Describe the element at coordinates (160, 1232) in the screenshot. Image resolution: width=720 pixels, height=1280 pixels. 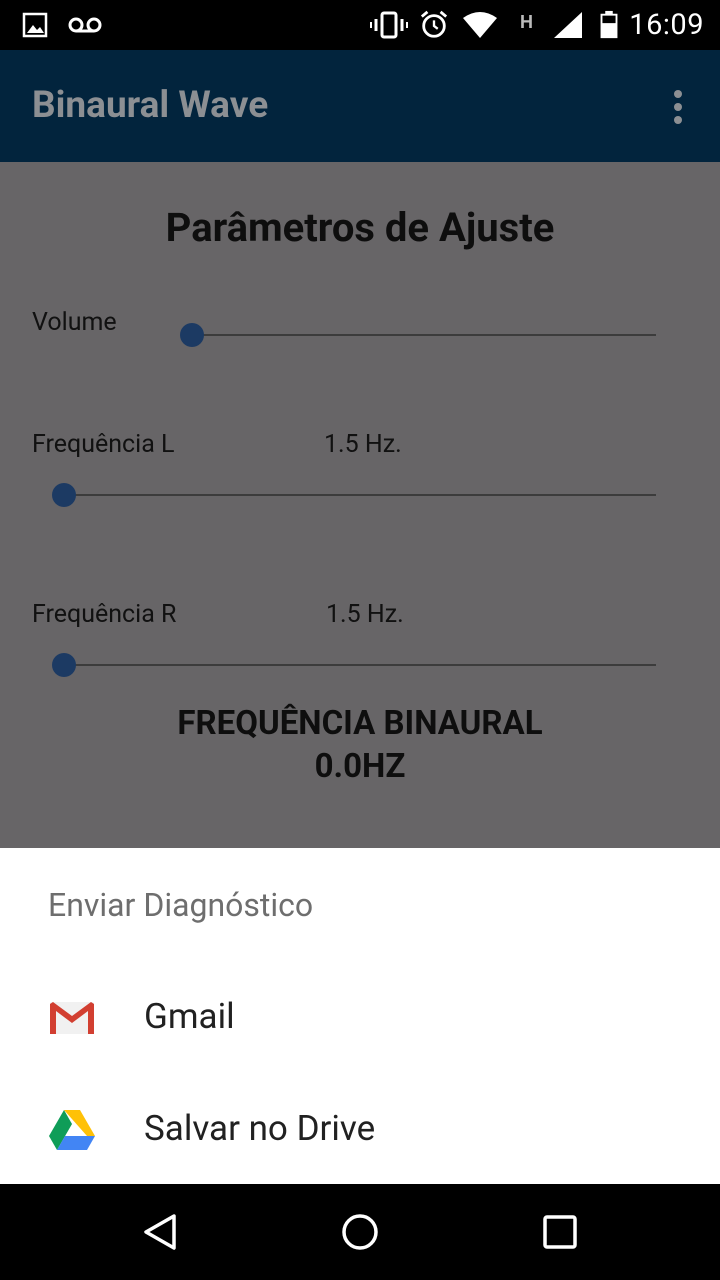
I see `back-icon` at that location.